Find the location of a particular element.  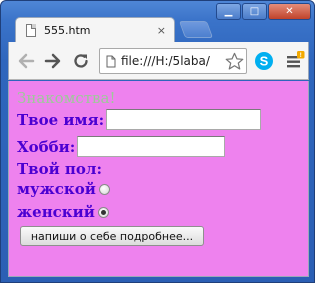

page-heading: Знакомства! is located at coordinates (66, 98).